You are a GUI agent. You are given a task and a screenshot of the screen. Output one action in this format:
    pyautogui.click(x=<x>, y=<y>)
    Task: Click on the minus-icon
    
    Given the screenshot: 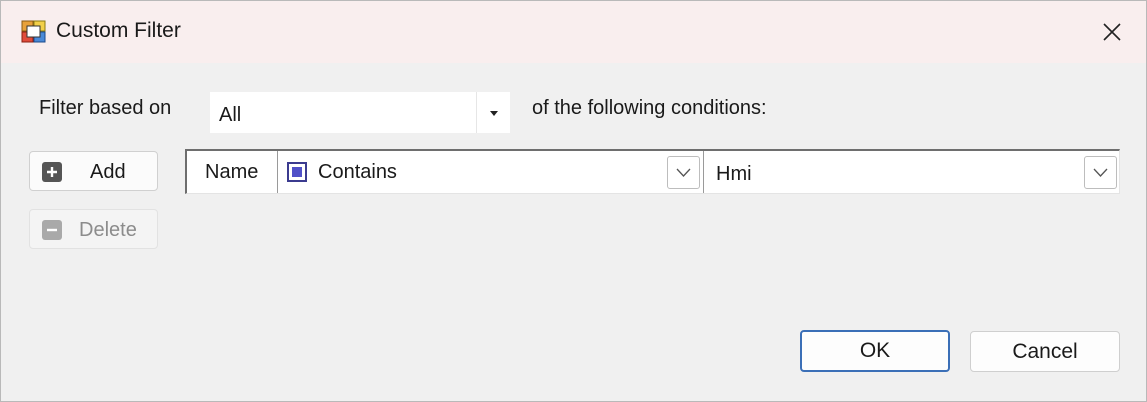 What is the action you would take?
    pyautogui.click(x=52, y=230)
    